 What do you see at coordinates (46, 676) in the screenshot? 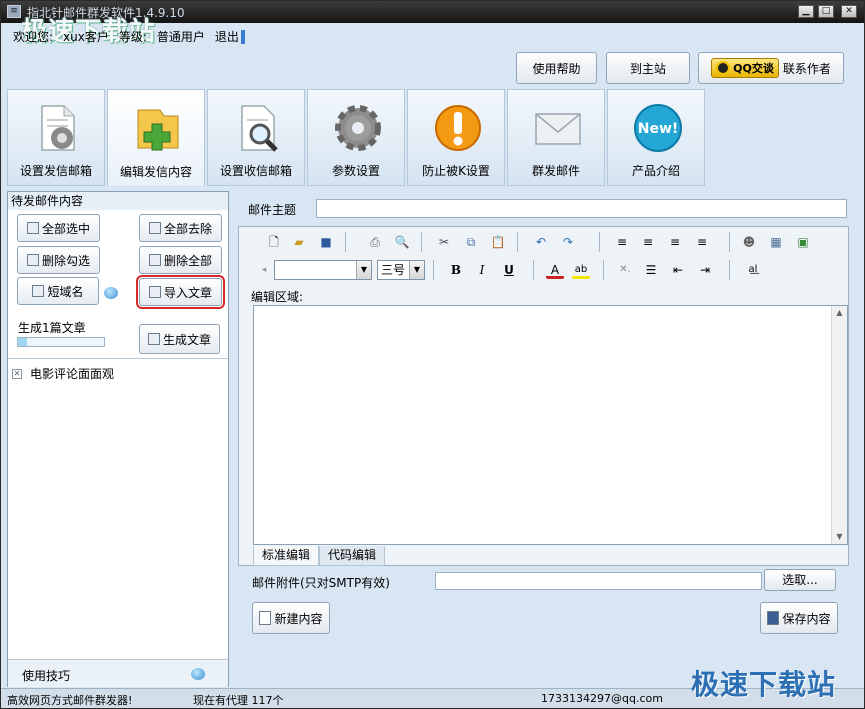
I see `tips-label: 使用技巧` at bounding box center [46, 676].